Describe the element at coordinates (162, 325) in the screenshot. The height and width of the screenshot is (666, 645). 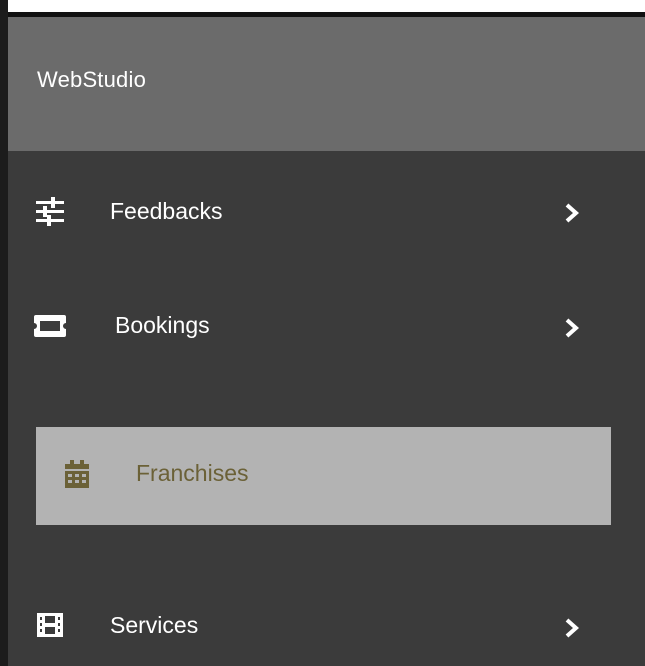
I see `sidebar-item-label: Bookings` at that location.